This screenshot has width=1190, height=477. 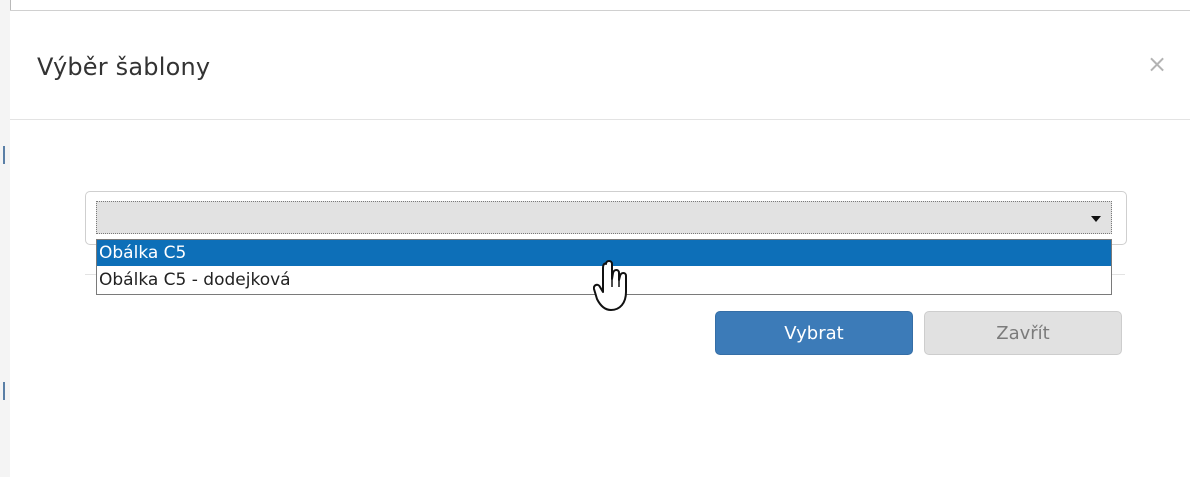 What do you see at coordinates (604, 253) in the screenshot?
I see `dropdown-option-obalka-c5: Obálka C5` at bounding box center [604, 253].